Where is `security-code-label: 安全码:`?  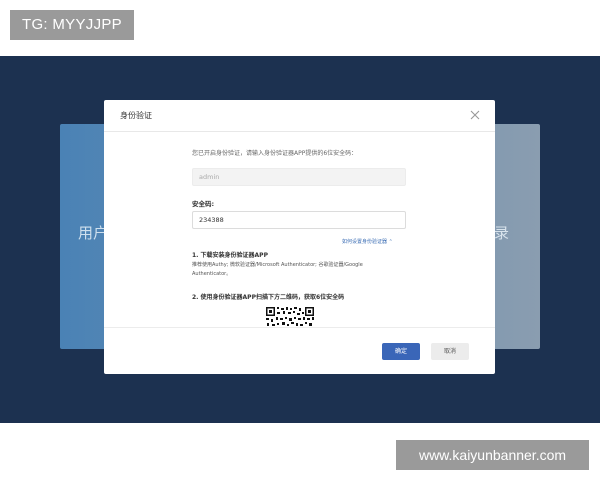
security-code-label: 安全码: is located at coordinates (203, 204).